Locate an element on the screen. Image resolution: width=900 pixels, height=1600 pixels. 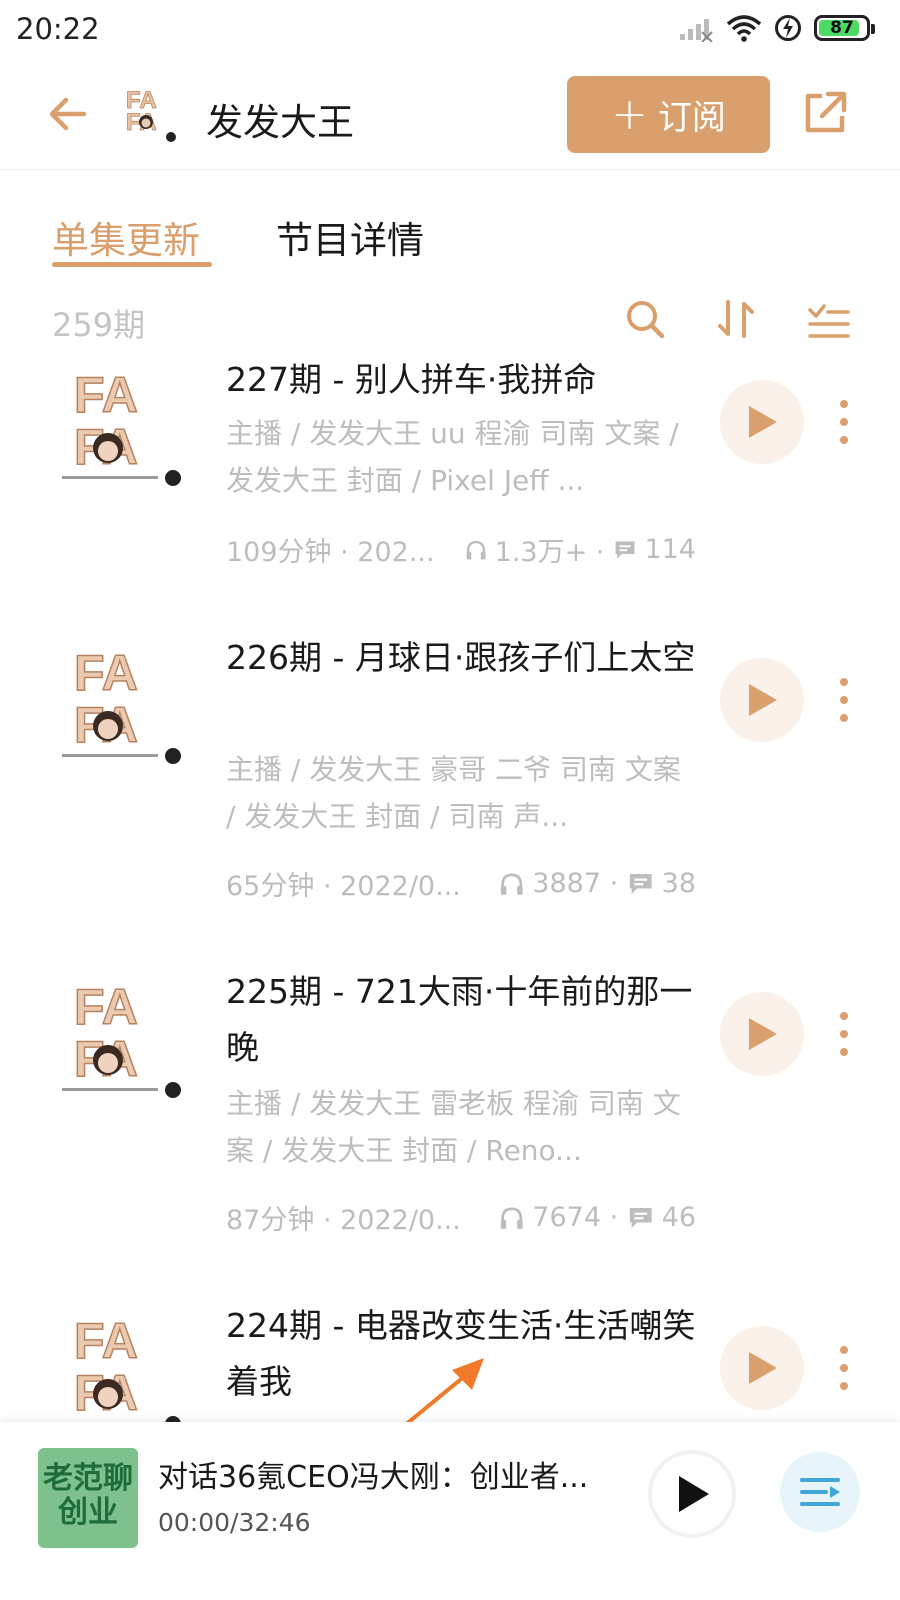
tab-bar: 单集更新 节目详情 is located at coordinates (450, 225).